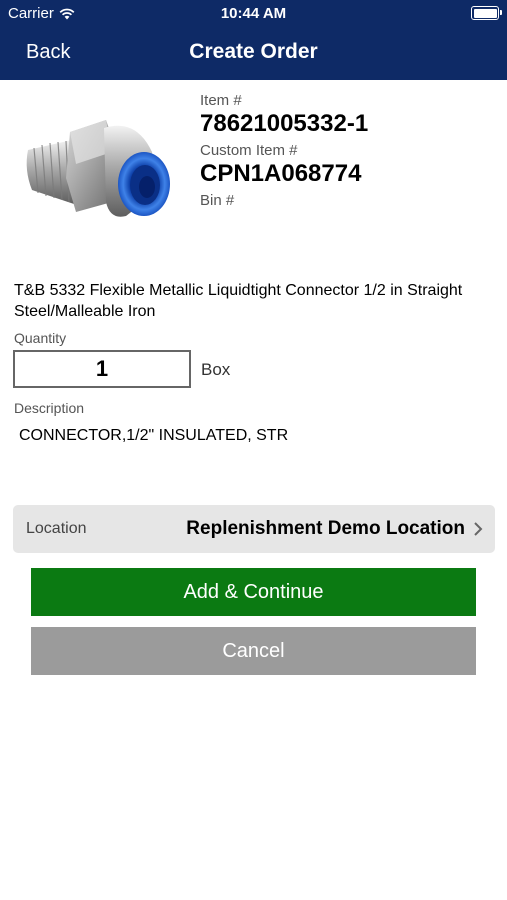 This screenshot has width=507, height=900. I want to click on status-bar: Carrier 10:44 AM, so click(253, 14).